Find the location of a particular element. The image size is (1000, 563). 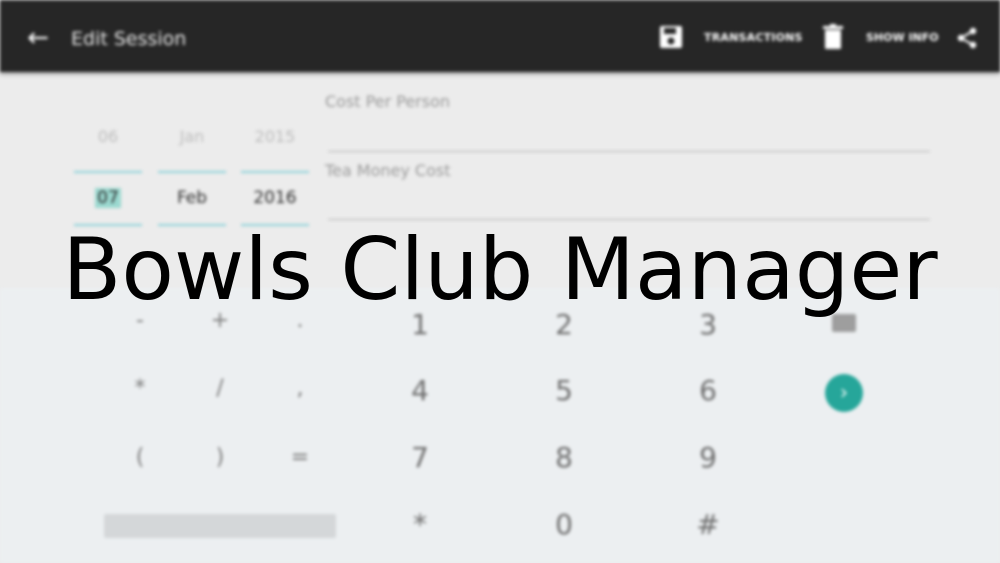

key-asterisk: * is located at coordinates (140, 388).